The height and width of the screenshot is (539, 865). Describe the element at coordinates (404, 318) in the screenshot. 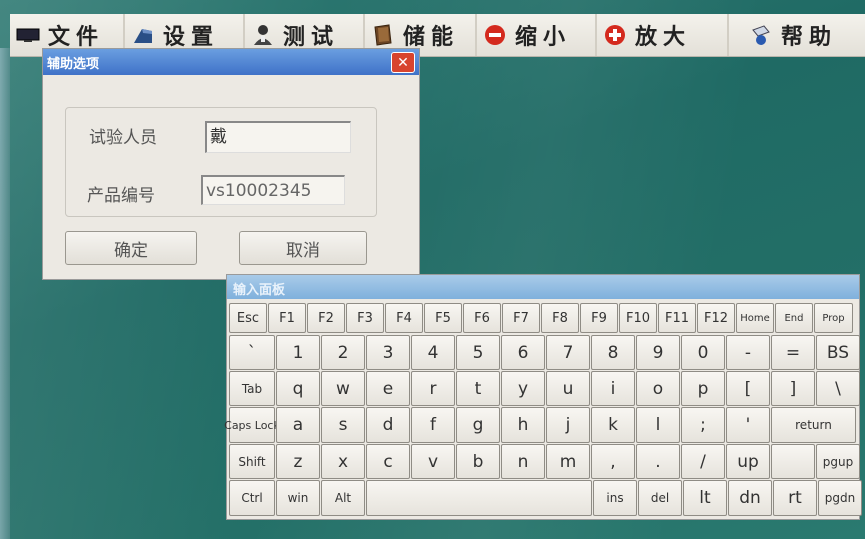

I see `key-f4: F4` at that location.